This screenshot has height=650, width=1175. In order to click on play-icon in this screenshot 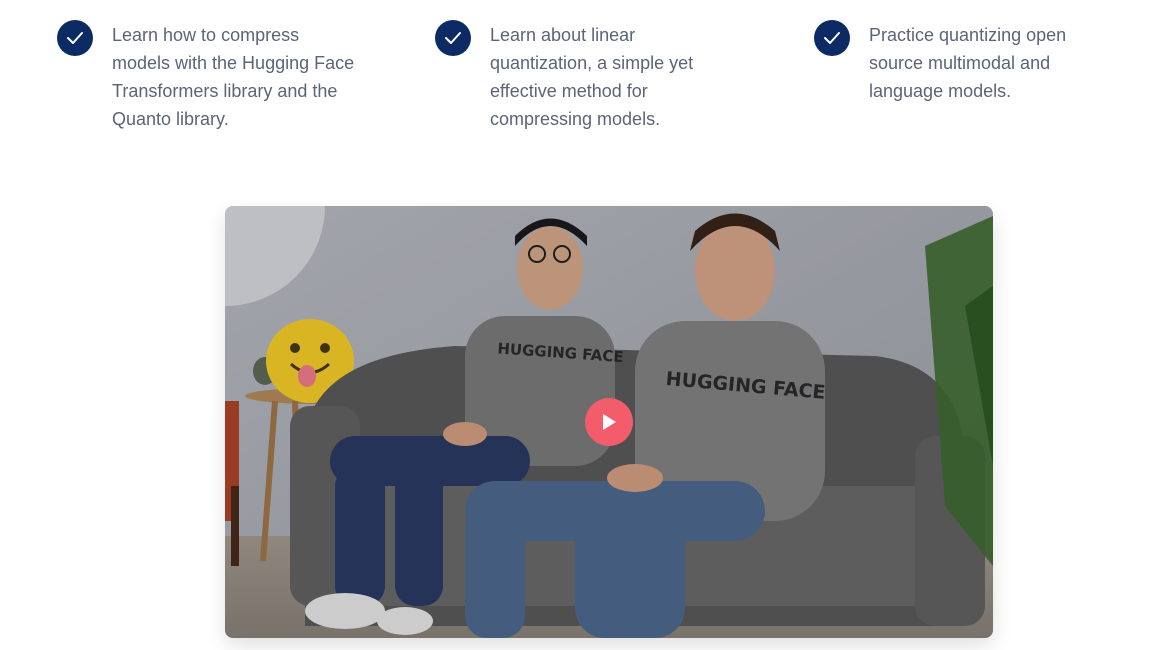, I will do `click(609, 422)`.